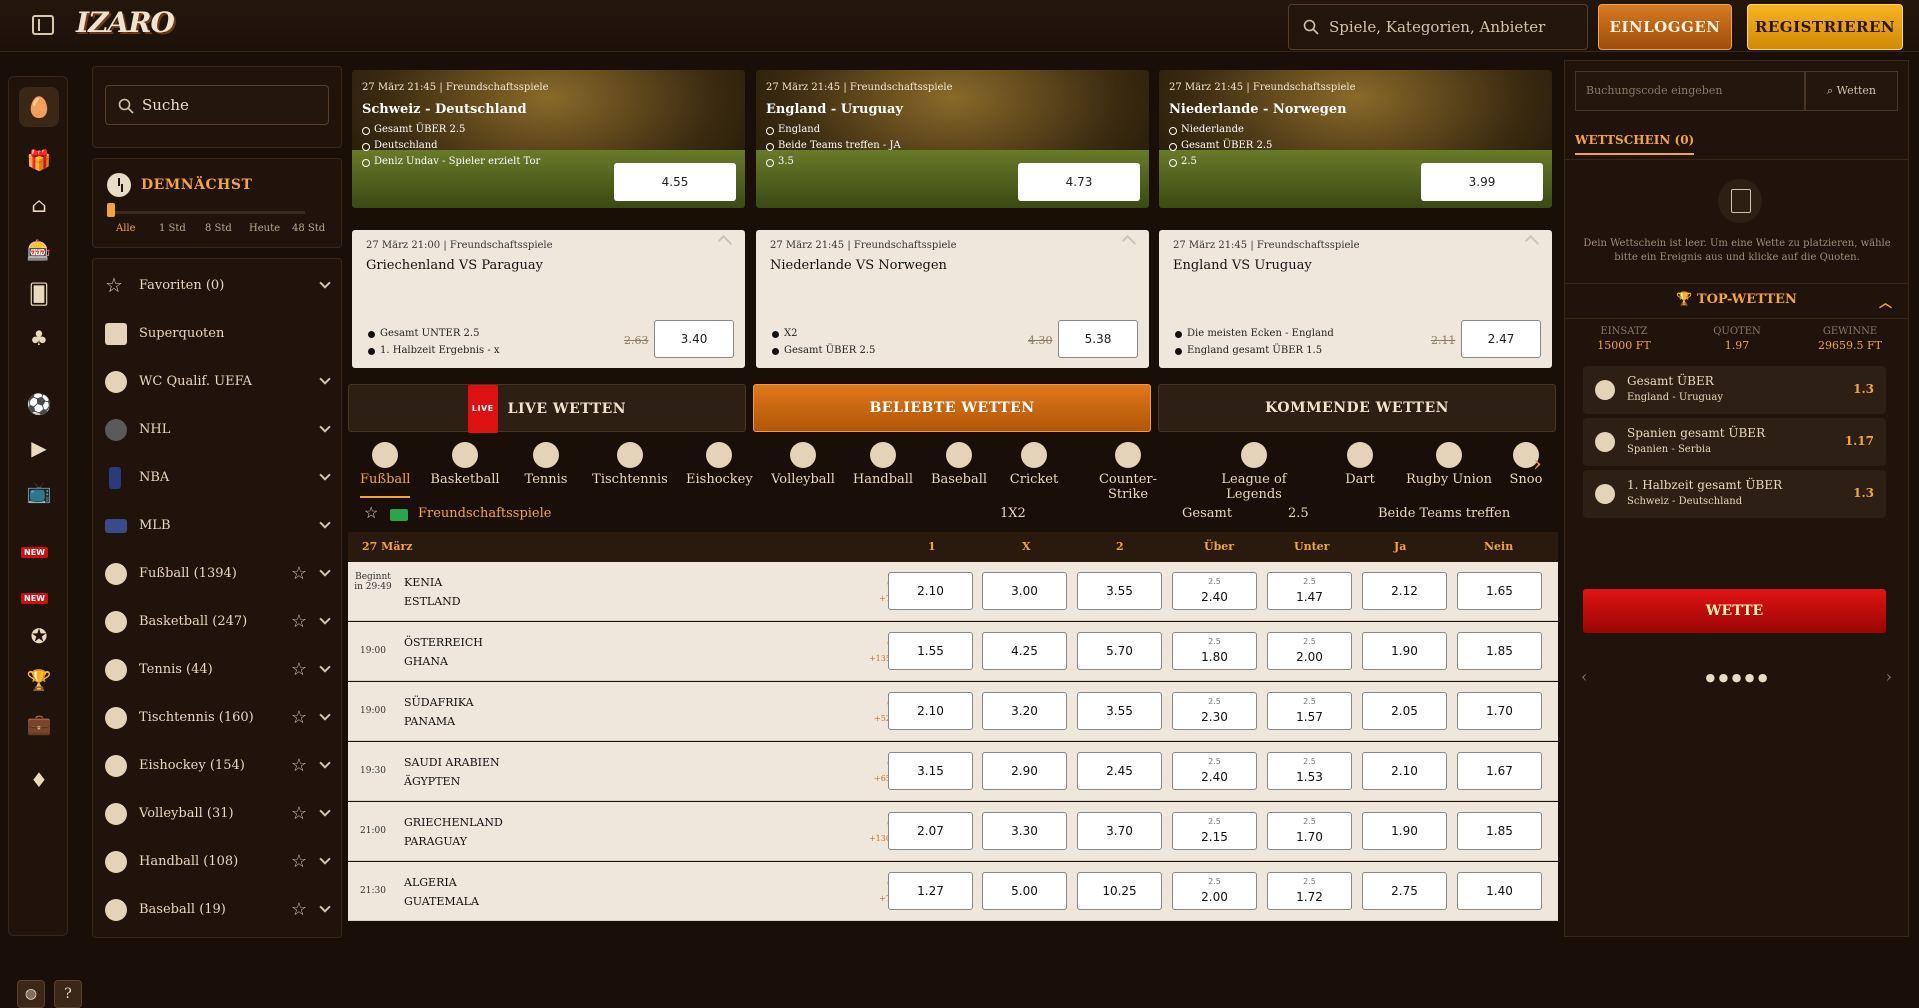 The width and height of the screenshot is (1919, 1008). What do you see at coordinates (1309, 831) in the screenshot?
I see `odd-button: 2.5 1.70` at bounding box center [1309, 831].